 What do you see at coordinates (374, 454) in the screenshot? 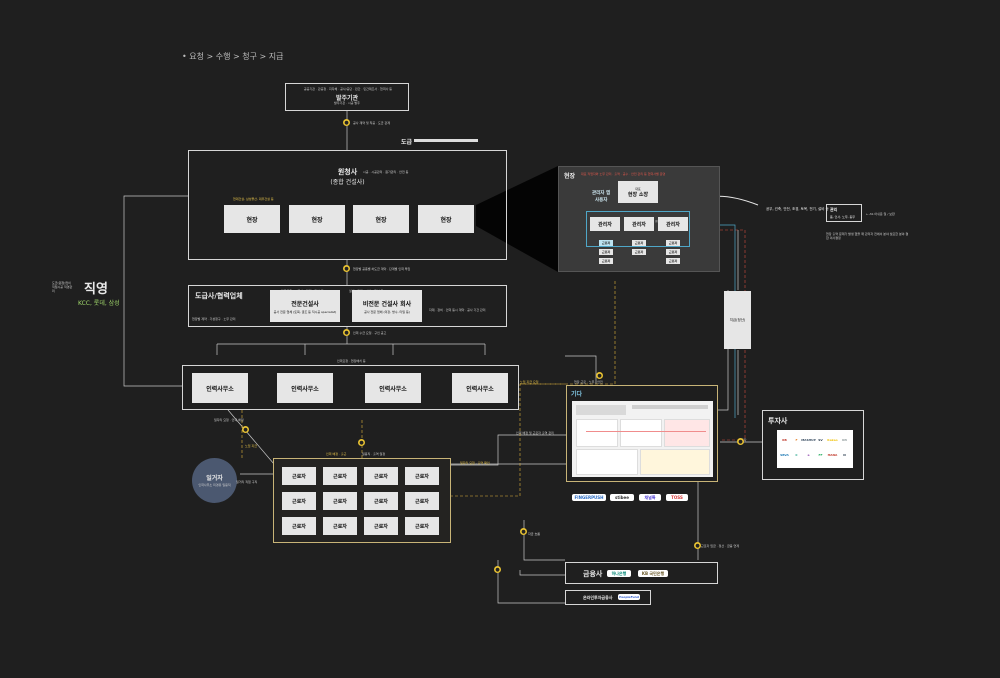
I see `annotation-worker-sched: 일용직 · 출역 일정` at bounding box center [374, 454].